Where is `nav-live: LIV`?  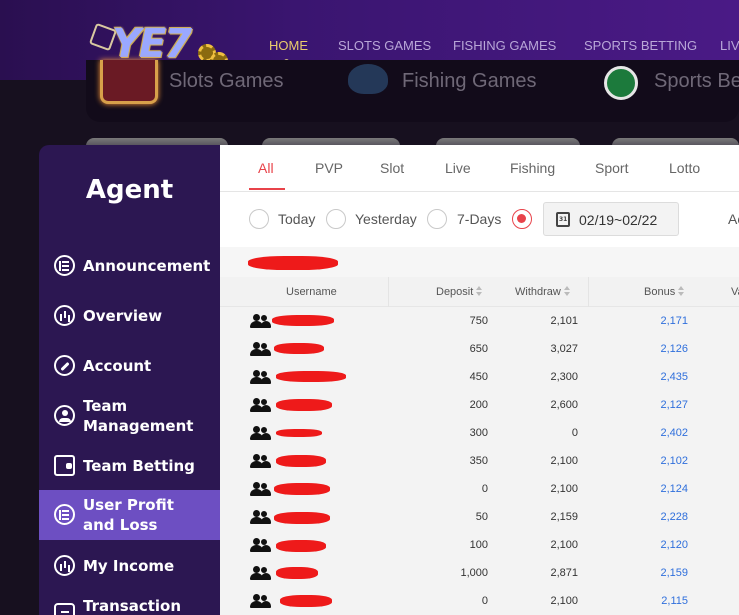
nav-live: LIV is located at coordinates (729, 45).